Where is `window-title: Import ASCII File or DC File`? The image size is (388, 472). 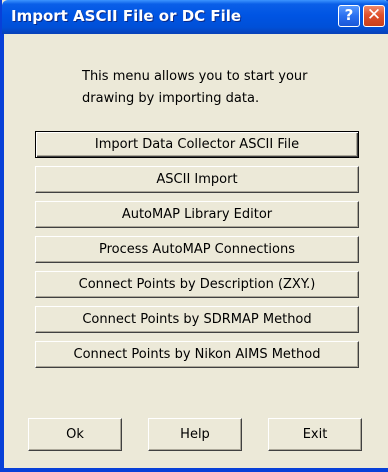 window-title: Import ASCII File or DC File is located at coordinates (126, 16).